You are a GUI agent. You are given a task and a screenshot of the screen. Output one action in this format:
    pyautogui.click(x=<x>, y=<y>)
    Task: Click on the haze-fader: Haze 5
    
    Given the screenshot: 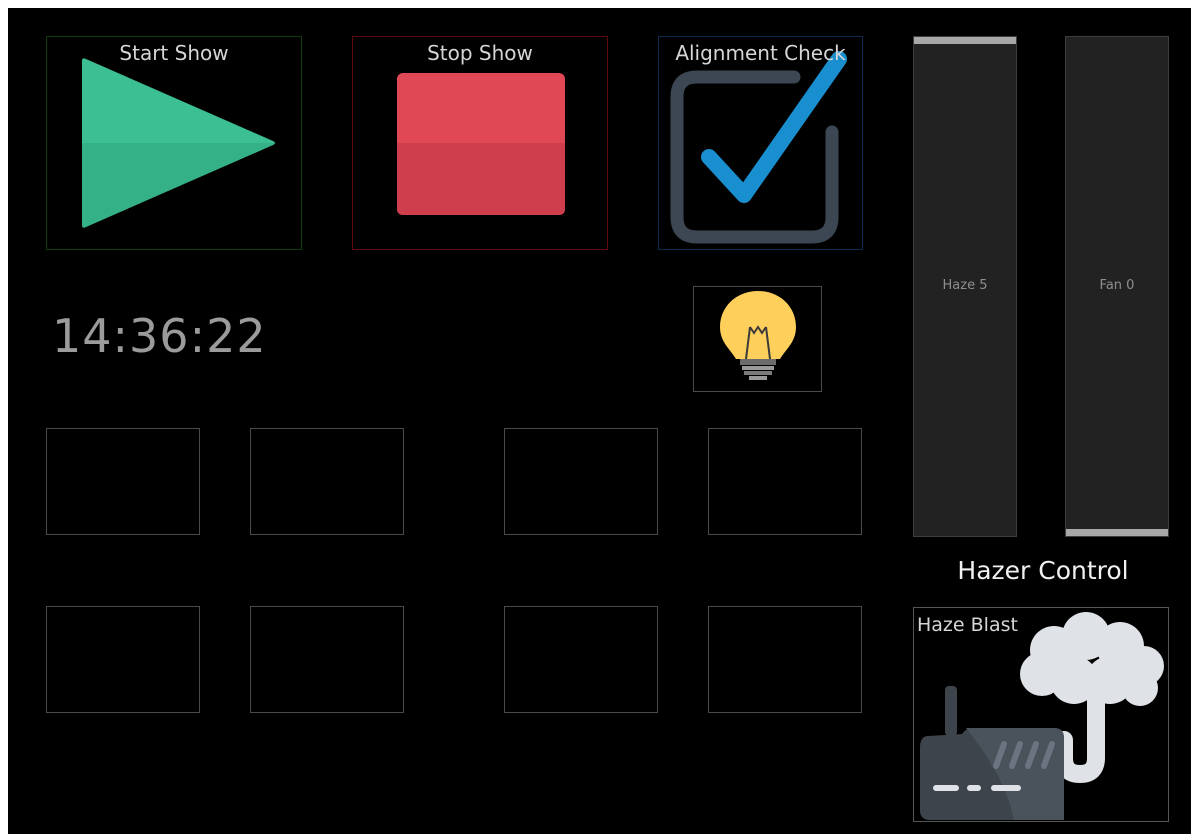 What is the action you would take?
    pyautogui.click(x=965, y=286)
    